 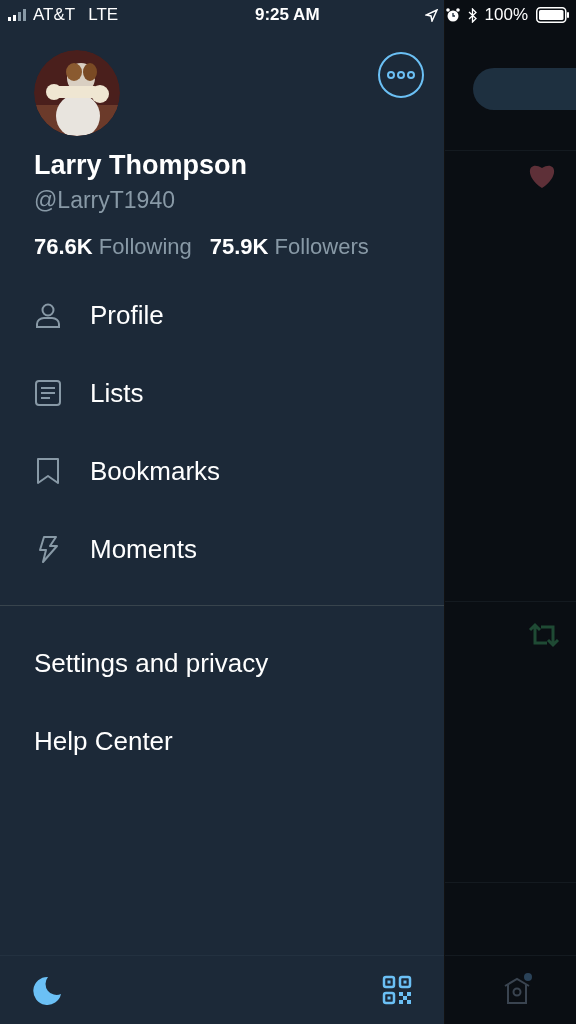 What do you see at coordinates (222, 393) in the screenshot?
I see `menu-item: Lists` at bounding box center [222, 393].